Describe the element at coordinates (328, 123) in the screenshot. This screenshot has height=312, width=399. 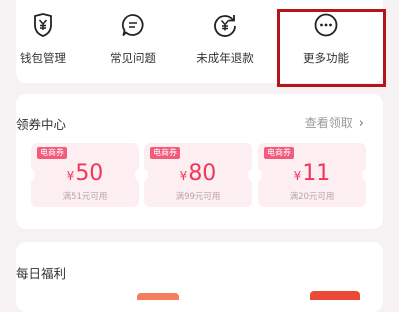
I see `view-claimed-label: 查看领取` at that location.